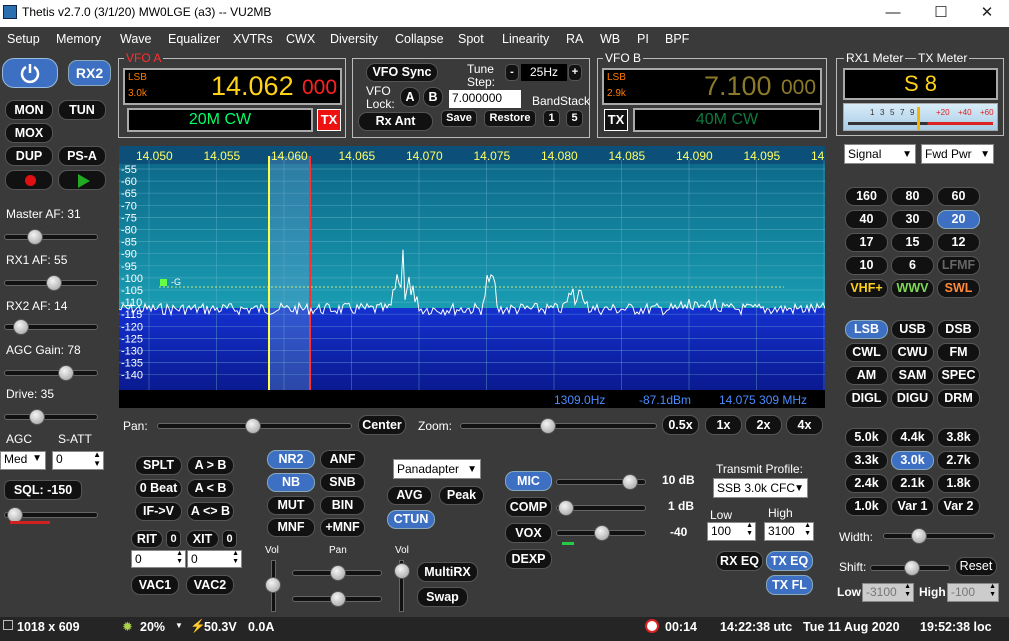 This screenshot has height=641, width=1009. What do you see at coordinates (880, 154) in the screenshot?
I see `rx-meter-select: Signal ▼` at bounding box center [880, 154].